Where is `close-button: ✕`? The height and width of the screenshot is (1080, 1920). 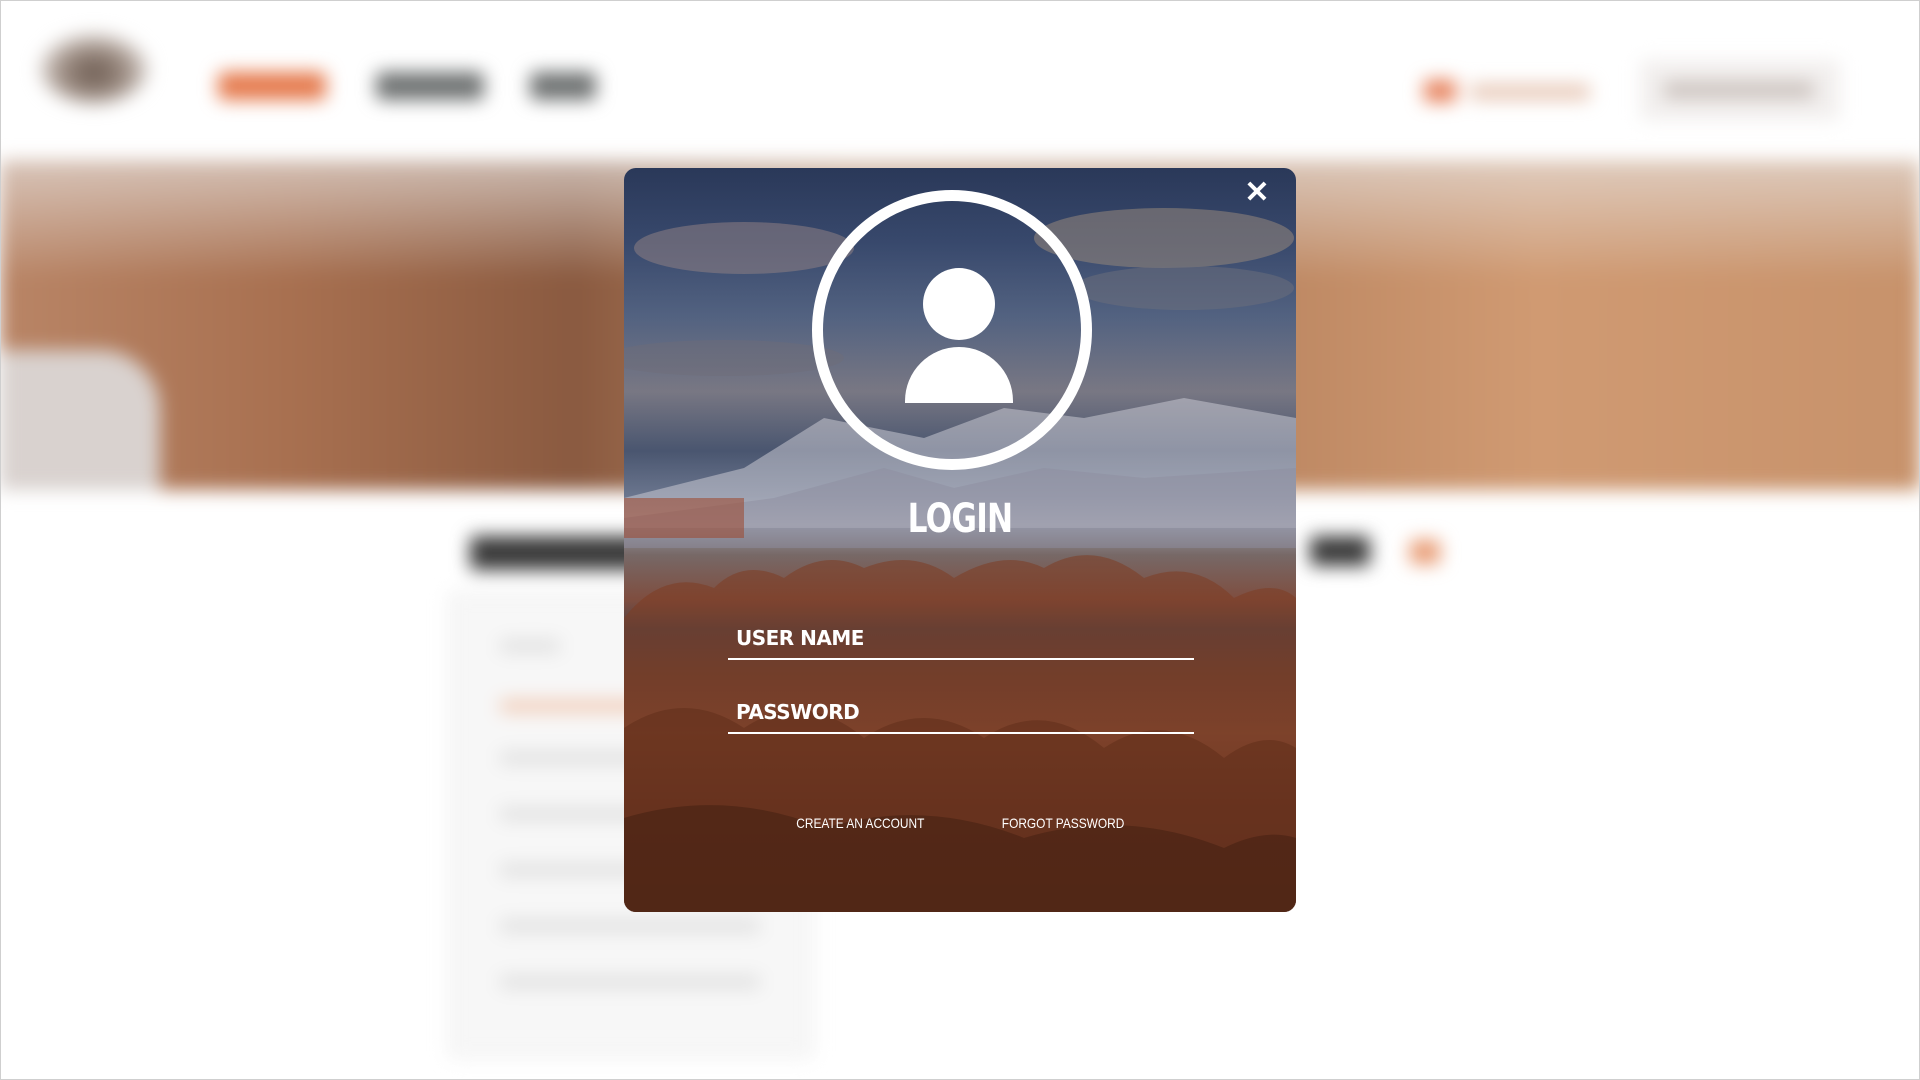
close-button: ✕ is located at coordinates (1257, 193).